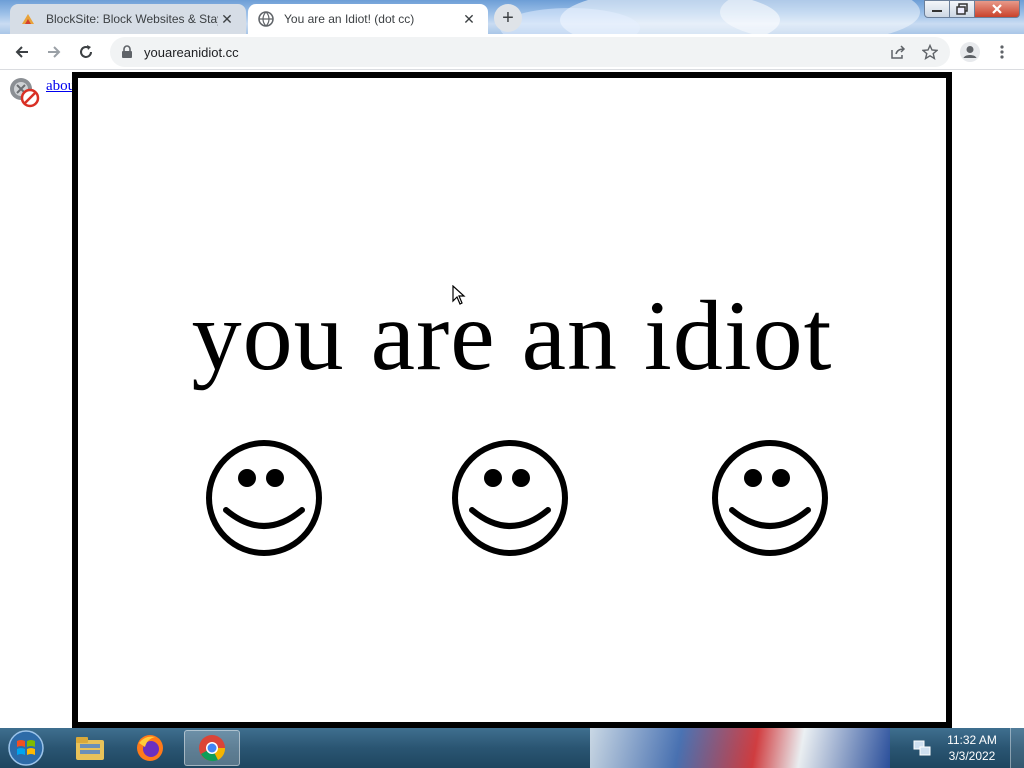 The width and height of the screenshot is (1024, 768). What do you see at coordinates (1017, 748) in the screenshot?
I see `show-desktop-button` at bounding box center [1017, 748].